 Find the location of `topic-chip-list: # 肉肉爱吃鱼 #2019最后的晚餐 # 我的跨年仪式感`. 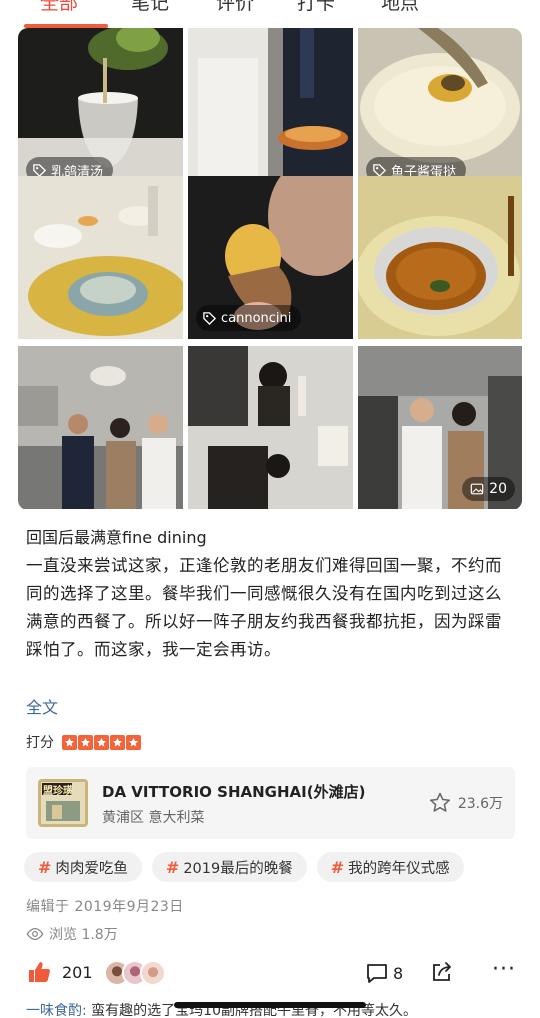

topic-chip-list: # 肉肉爱吃鱼 #2019最后的晚餐 # 我的跨年仪式感 is located at coordinates (244, 867).